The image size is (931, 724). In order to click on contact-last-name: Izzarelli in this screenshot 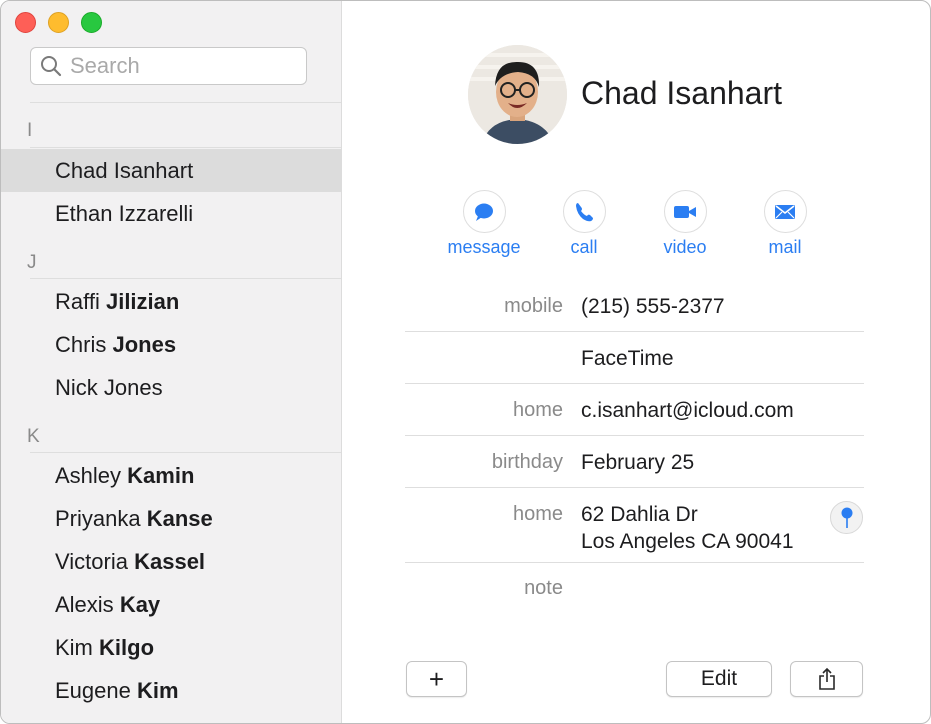, I will do `click(156, 213)`.